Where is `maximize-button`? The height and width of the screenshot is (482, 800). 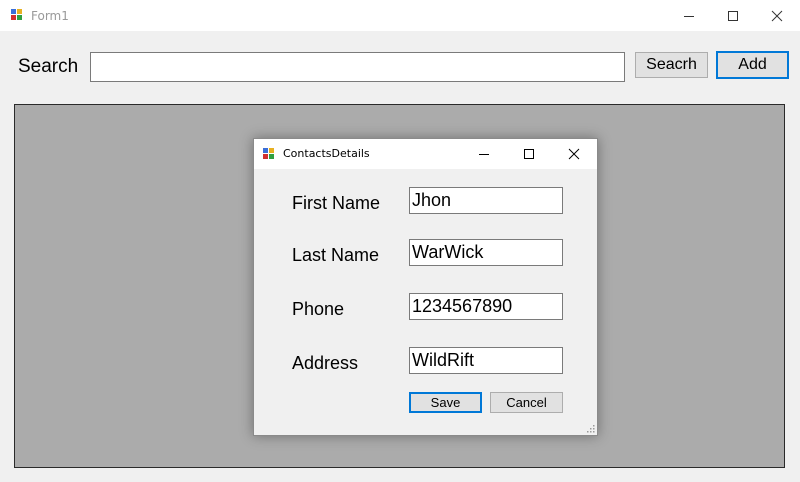
maximize-button is located at coordinates (733, 15).